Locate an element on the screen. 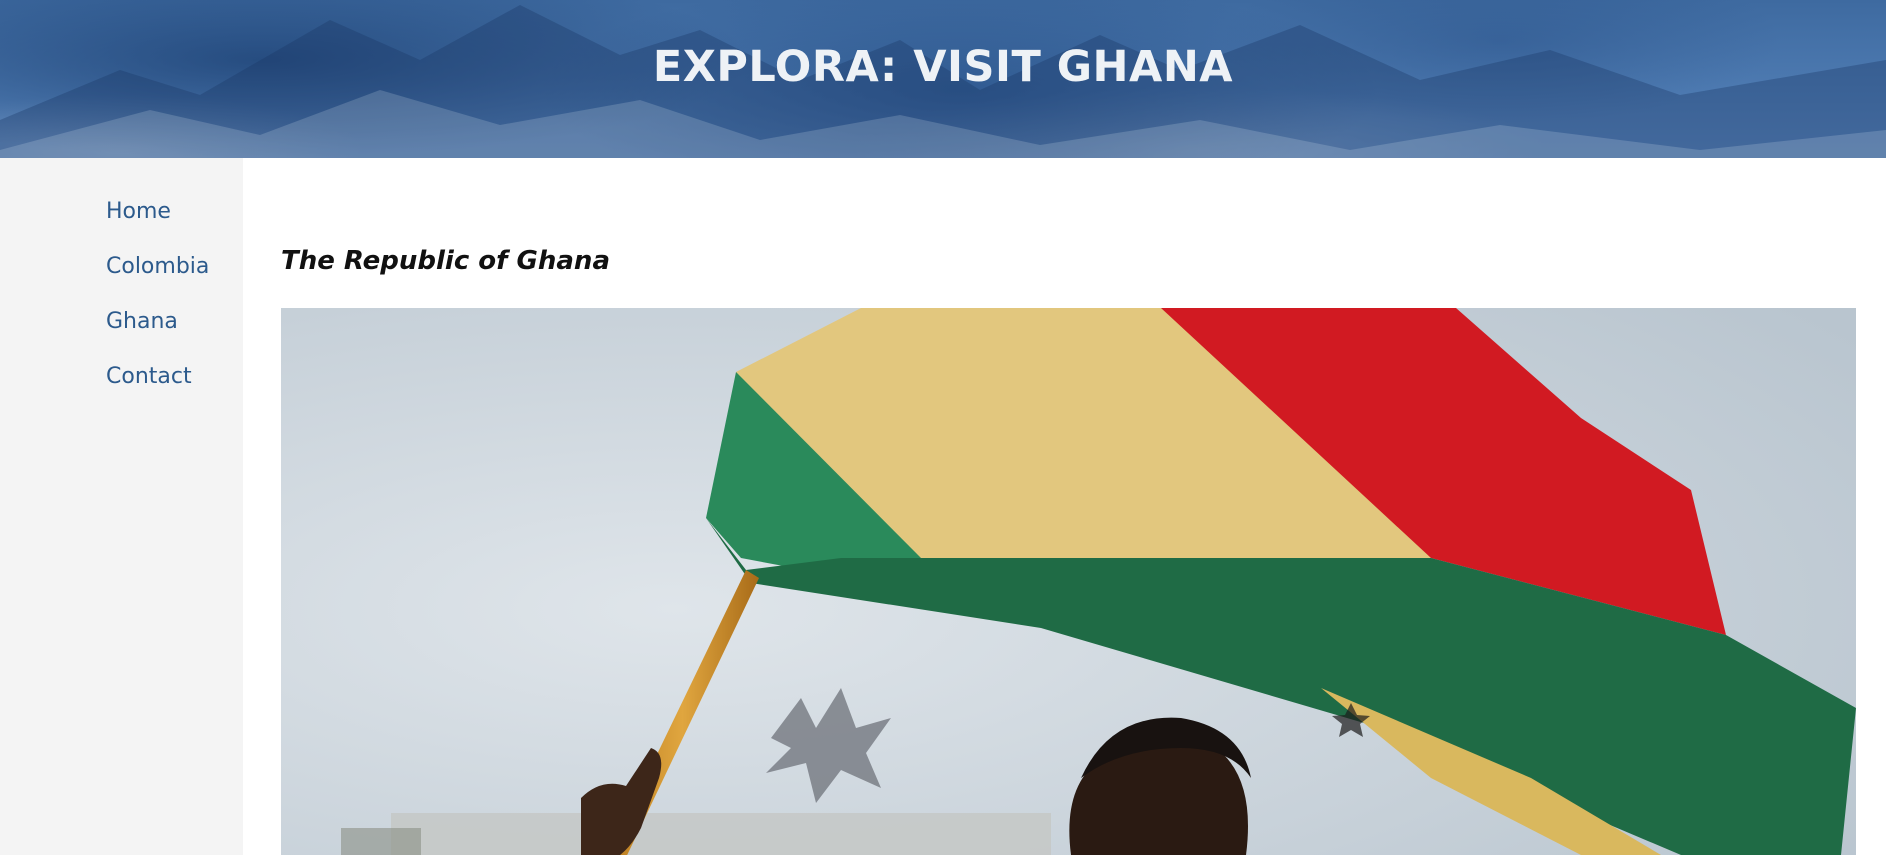 The width and height of the screenshot is (1886, 855). nav-item: Ghana is located at coordinates (157, 331).